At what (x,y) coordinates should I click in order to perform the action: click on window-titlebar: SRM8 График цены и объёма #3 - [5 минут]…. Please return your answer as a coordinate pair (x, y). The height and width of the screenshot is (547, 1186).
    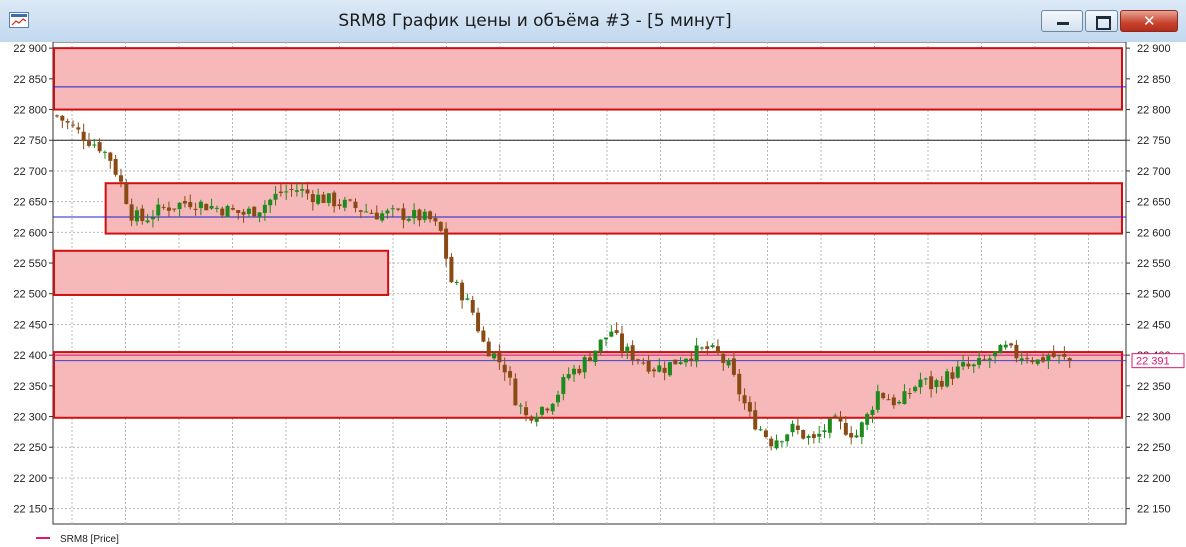
    Looking at the image, I should click on (593, 21).